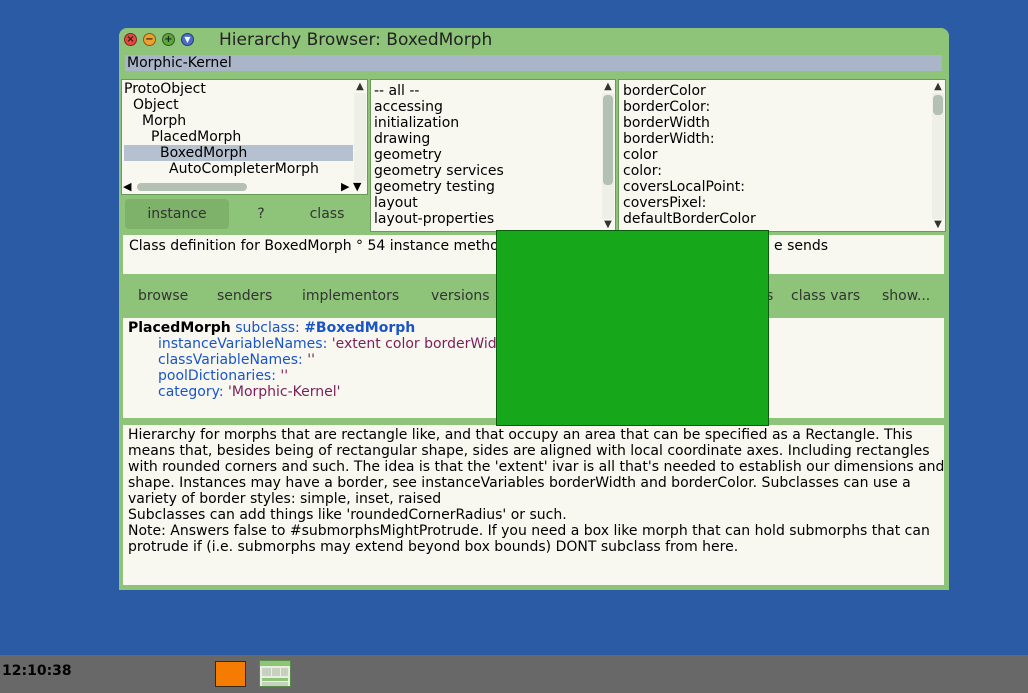 This screenshot has height=693, width=1028. Describe the element at coordinates (179, 328) in the screenshot. I see `superclass-name: PlacedMorph` at that location.